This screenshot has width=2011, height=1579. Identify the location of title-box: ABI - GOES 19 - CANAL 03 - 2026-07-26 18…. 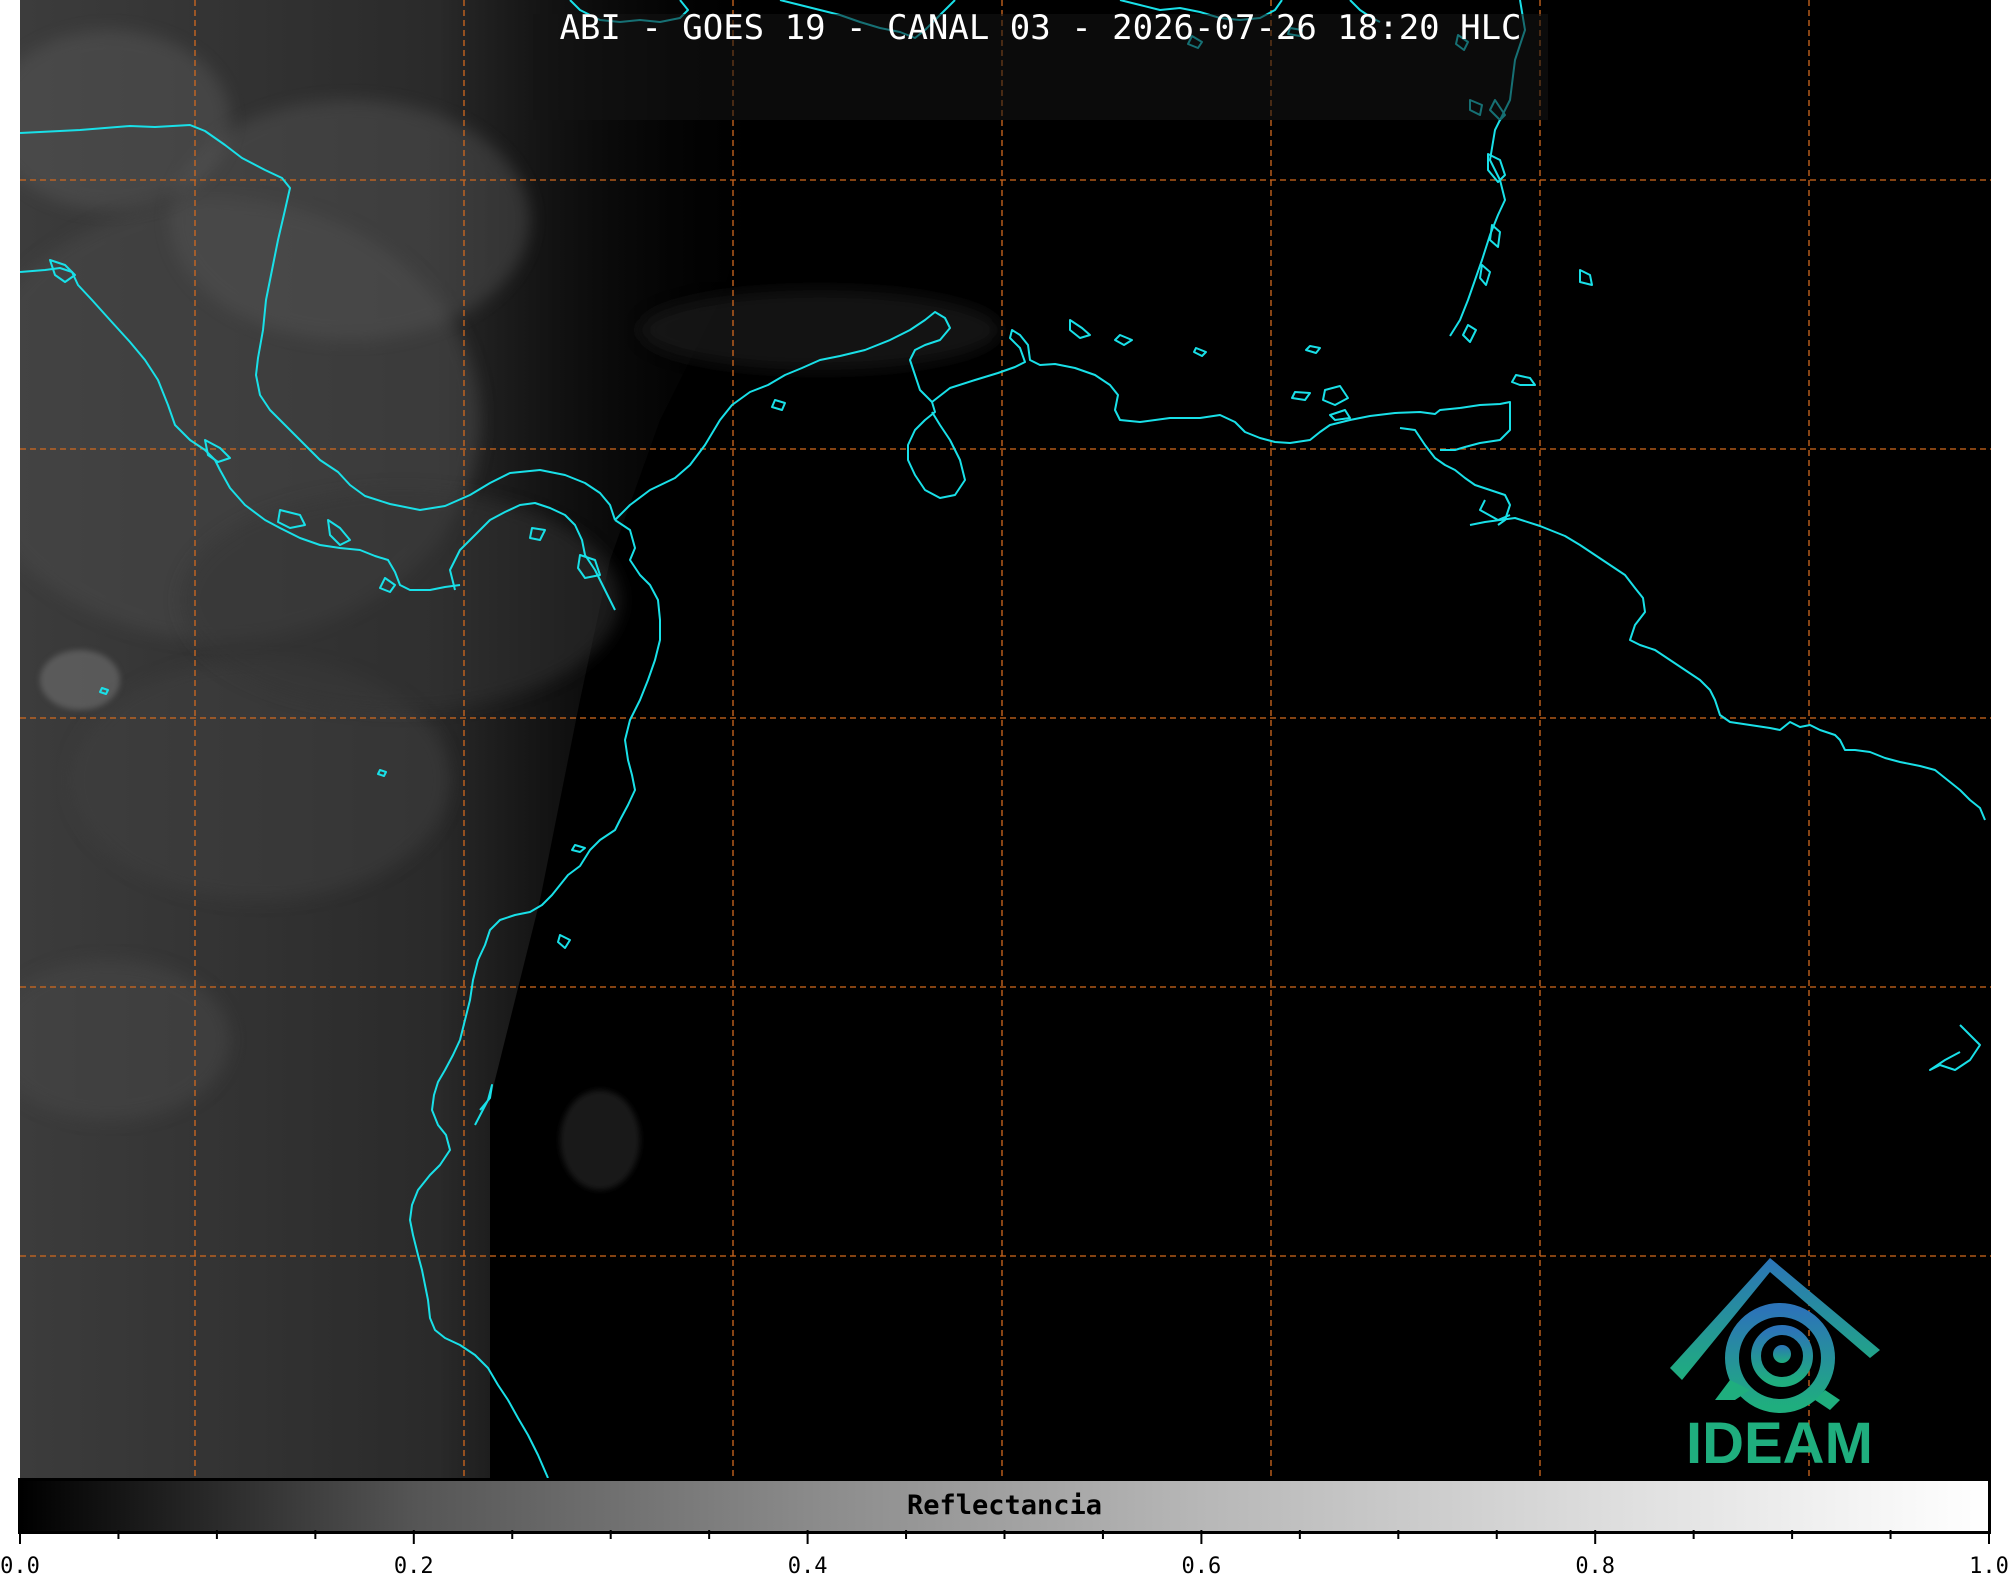
(1040, 64).